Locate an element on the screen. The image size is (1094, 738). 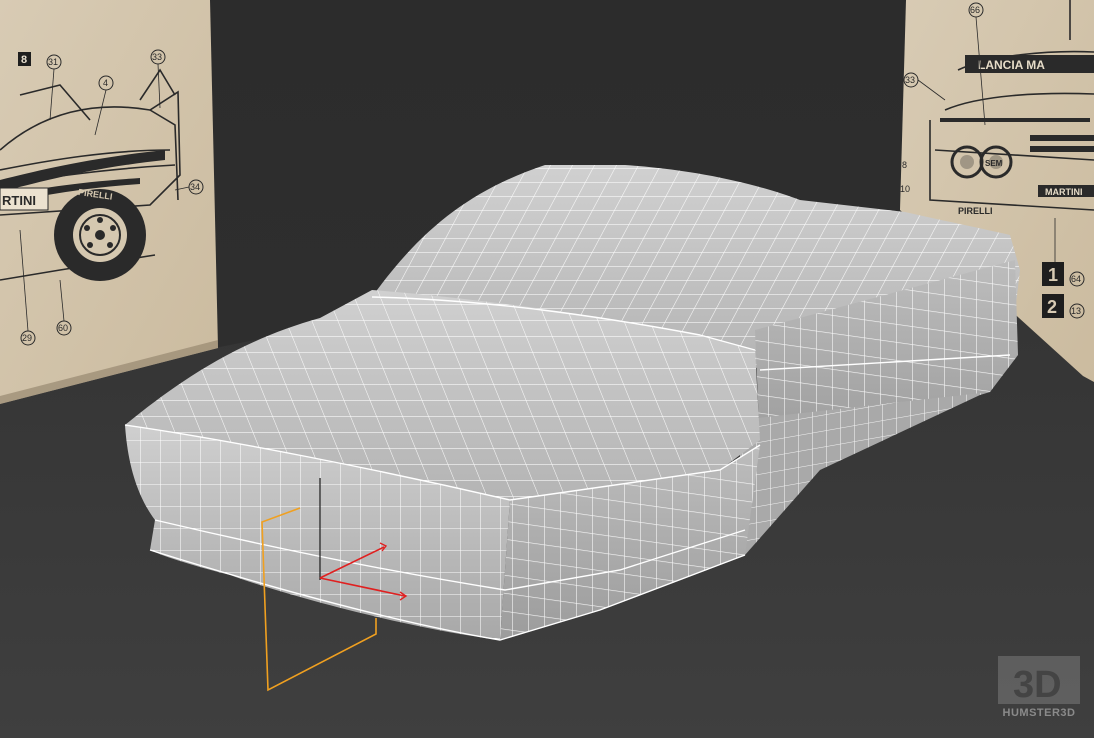
left-label-60: 60 is located at coordinates (63, 328).